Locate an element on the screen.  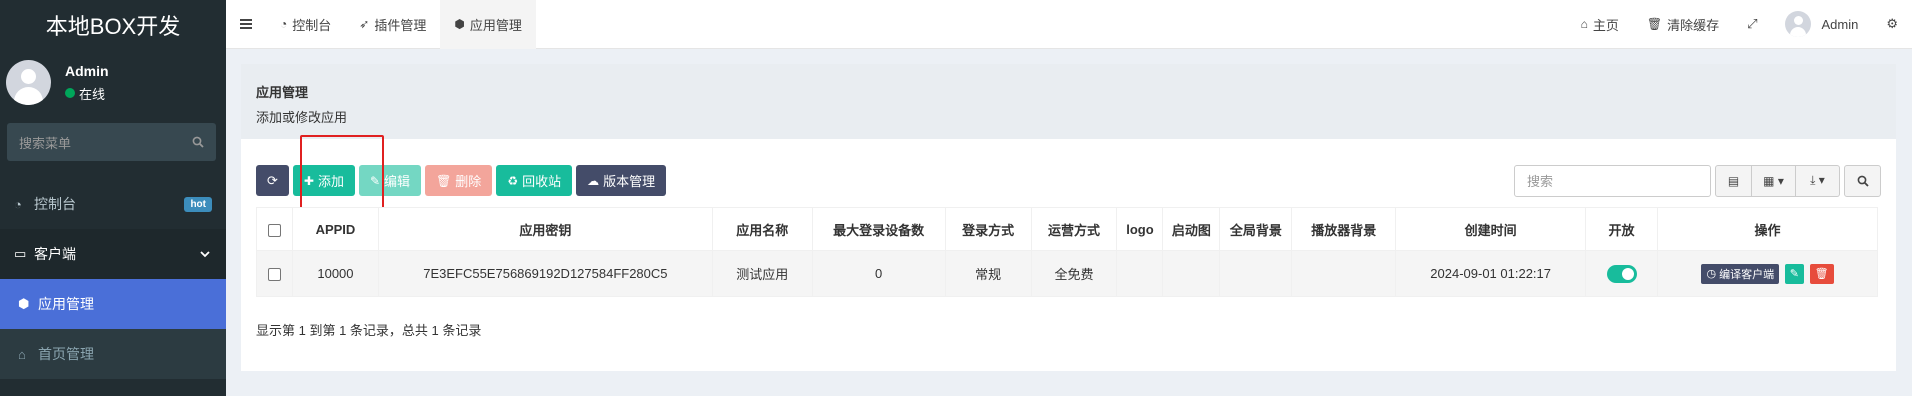
cell-created: 2024-09-01 01:22:17 is located at coordinates (1491, 273).